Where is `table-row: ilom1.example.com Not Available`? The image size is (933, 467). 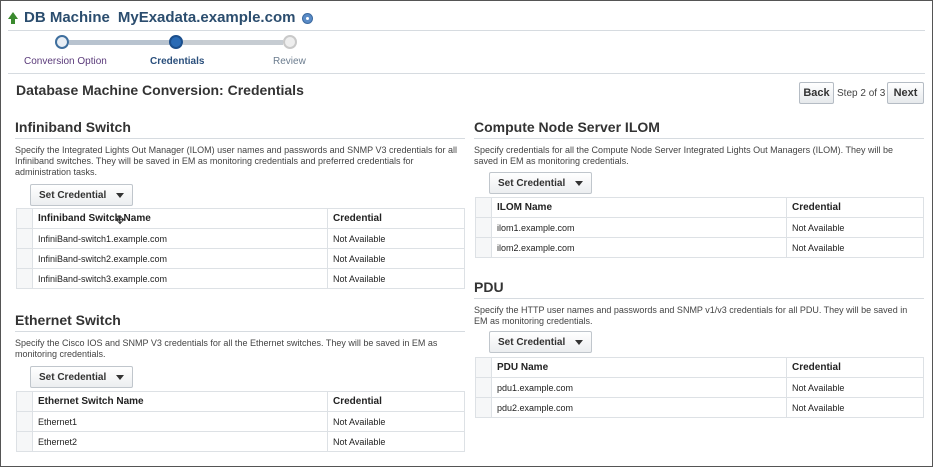 table-row: ilom1.example.com Not Available is located at coordinates (699, 227).